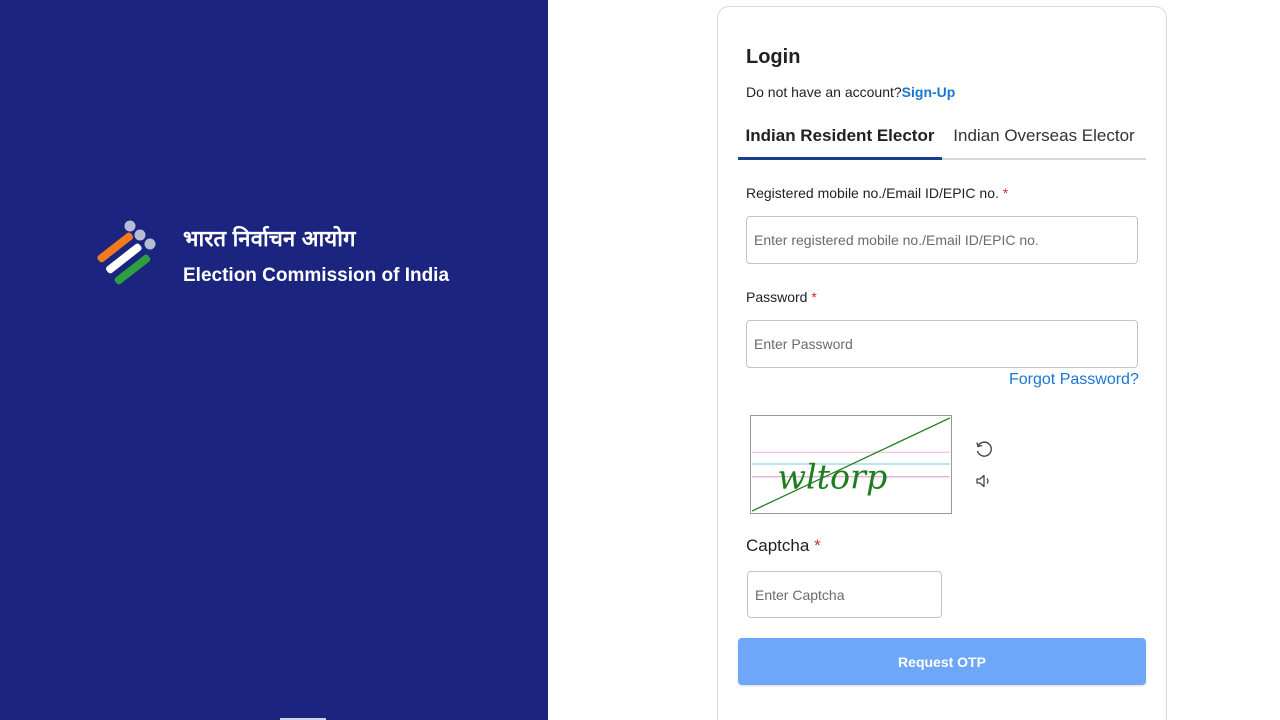 This screenshot has height=720, width=1280. I want to click on captcha-field-label: Captcha *, so click(783, 545).